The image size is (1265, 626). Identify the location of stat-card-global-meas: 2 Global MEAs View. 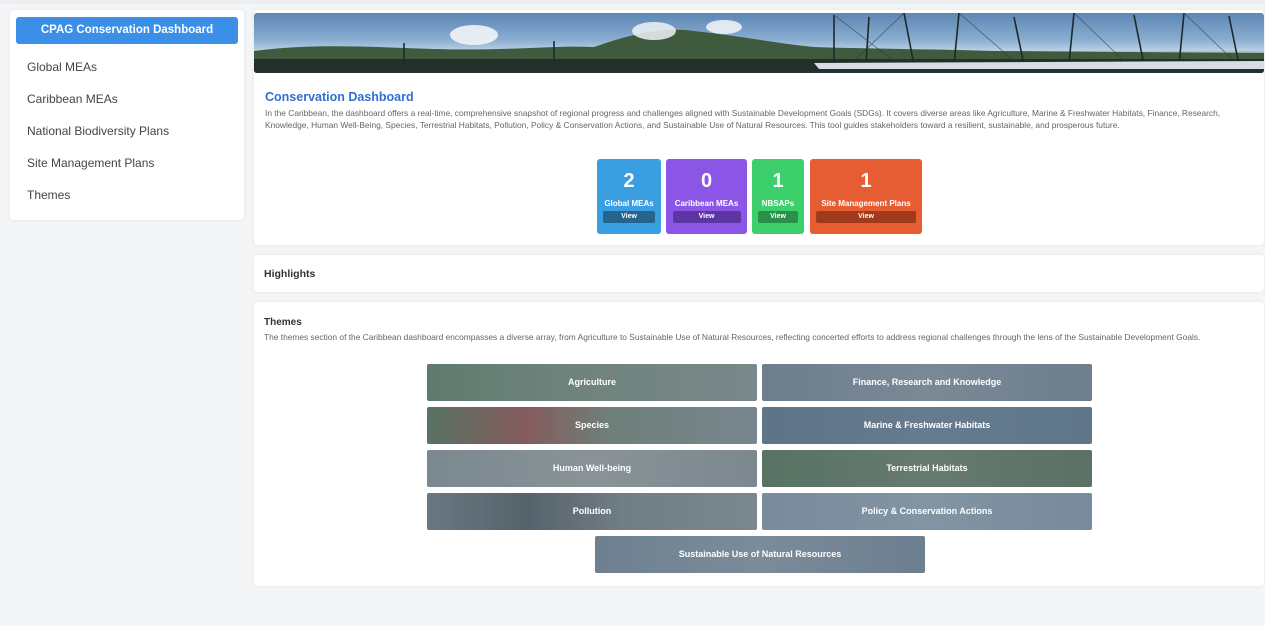
(629, 196).